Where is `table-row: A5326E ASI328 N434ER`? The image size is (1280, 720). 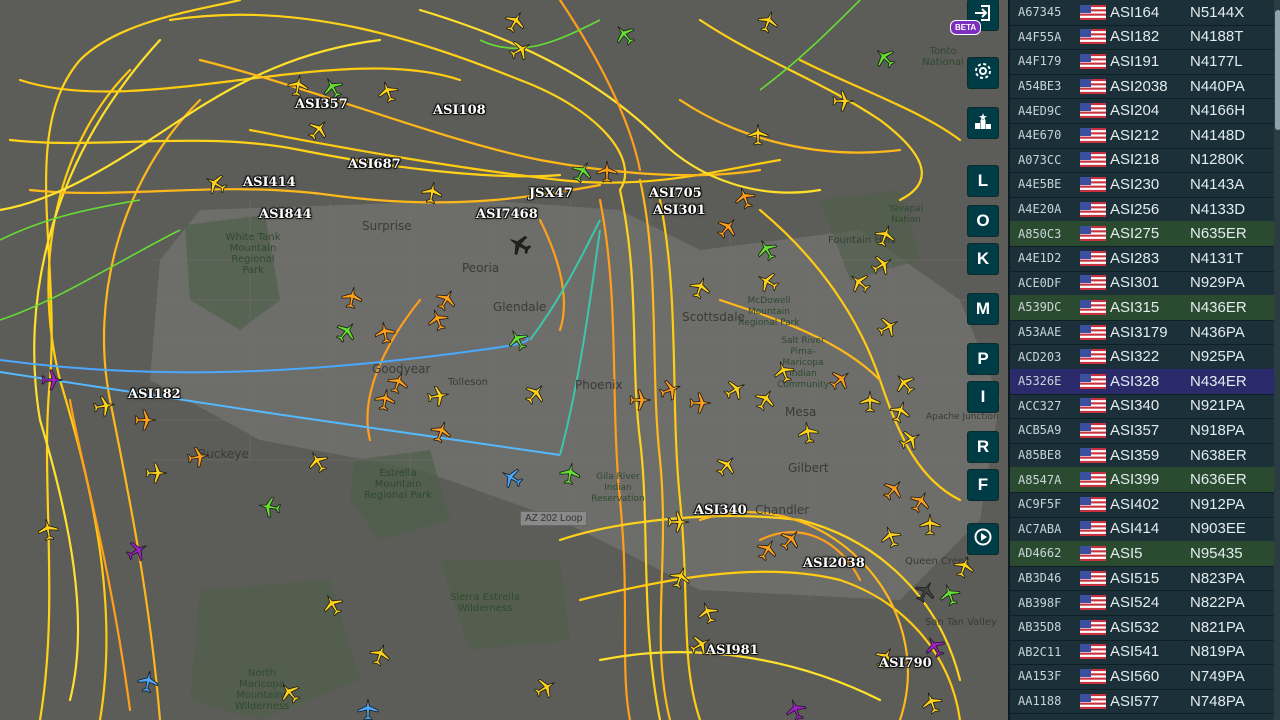 table-row: A5326E ASI328 N434ER is located at coordinates (1142, 382).